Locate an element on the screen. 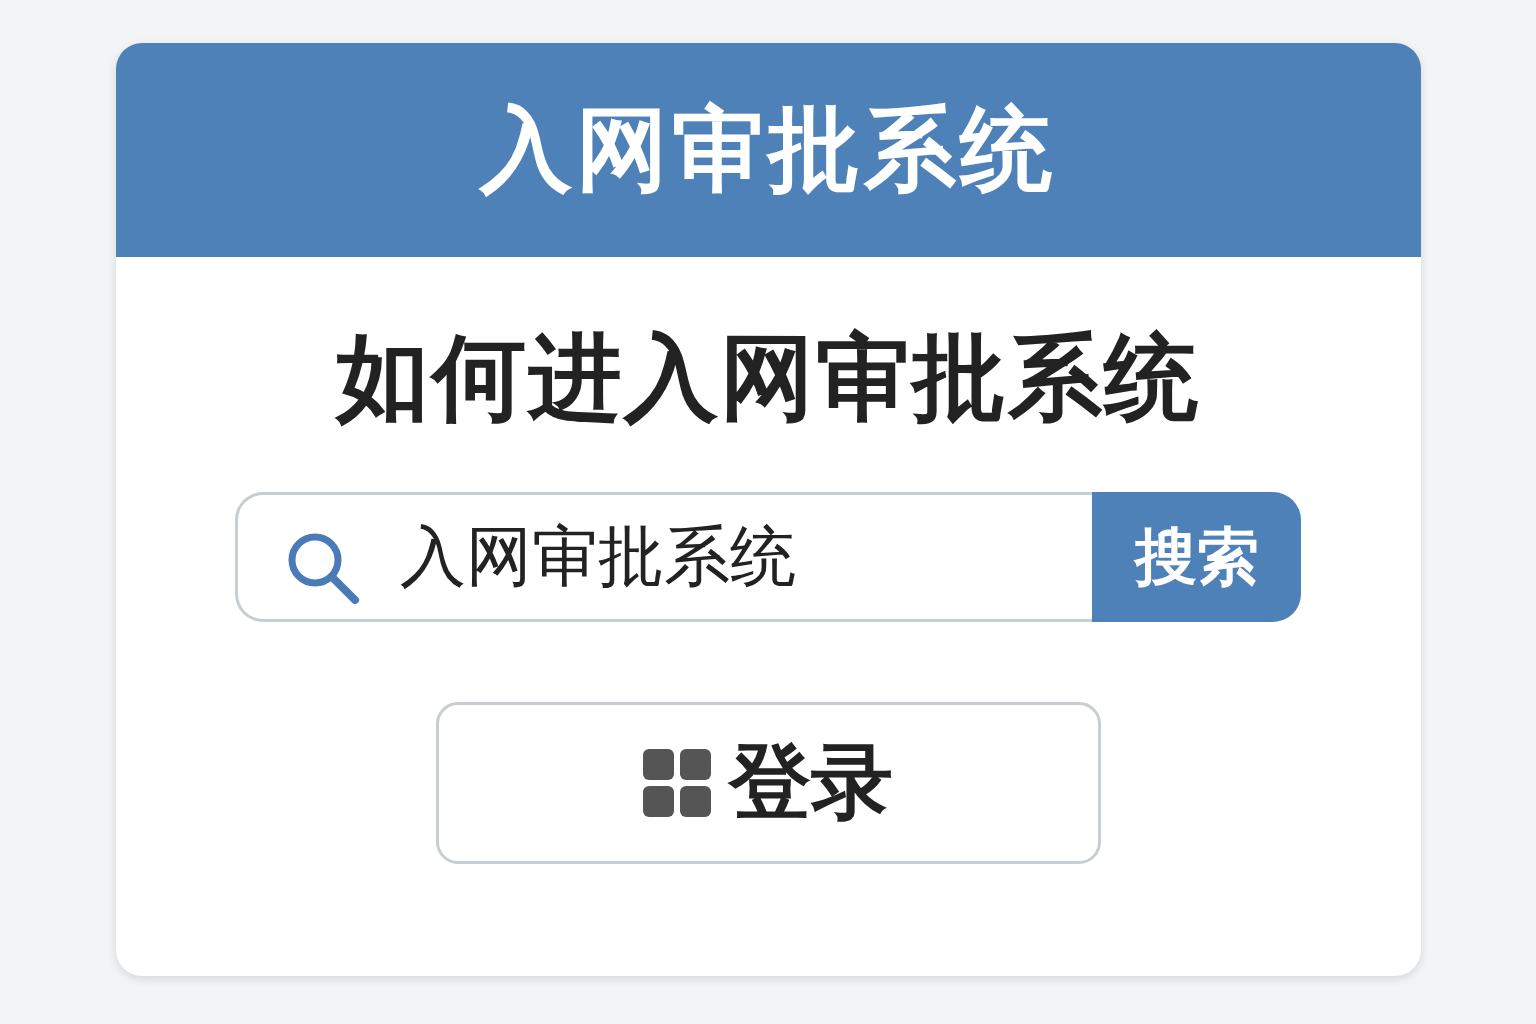 The image size is (1536, 1024). grid-icon is located at coordinates (677, 783).